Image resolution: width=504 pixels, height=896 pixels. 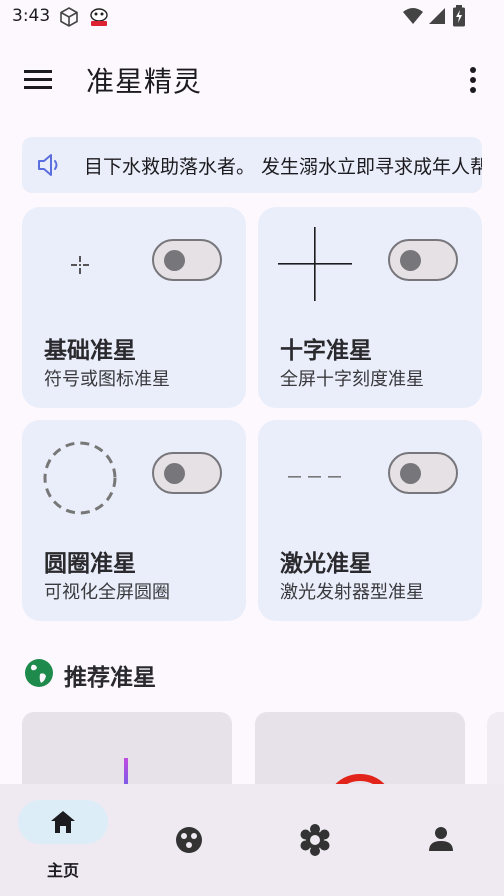 I want to click on speaker-icon, so click(x=51, y=165).